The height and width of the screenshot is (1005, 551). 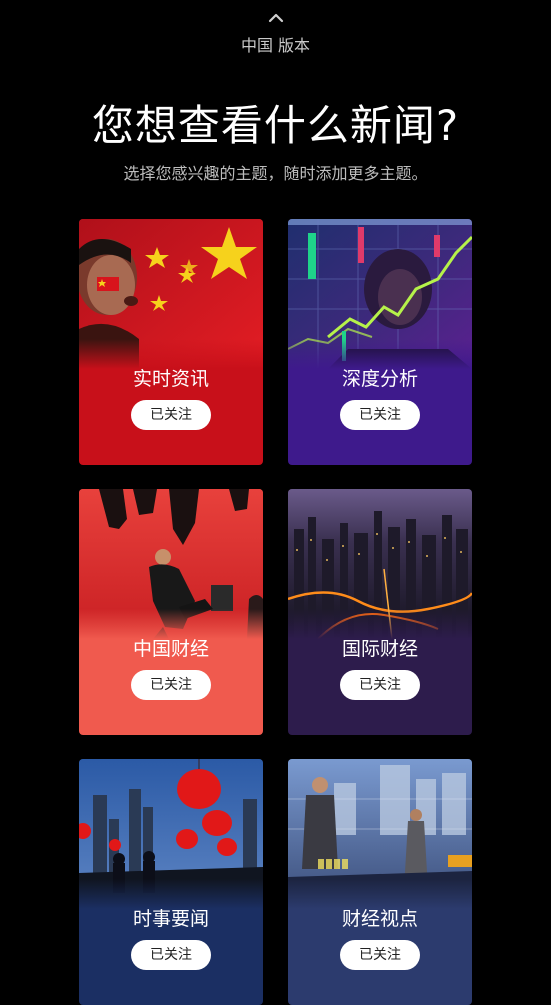 I want to click on topic-card-in-depth-analysis: 深度分析 已关注, so click(x=380, y=342).